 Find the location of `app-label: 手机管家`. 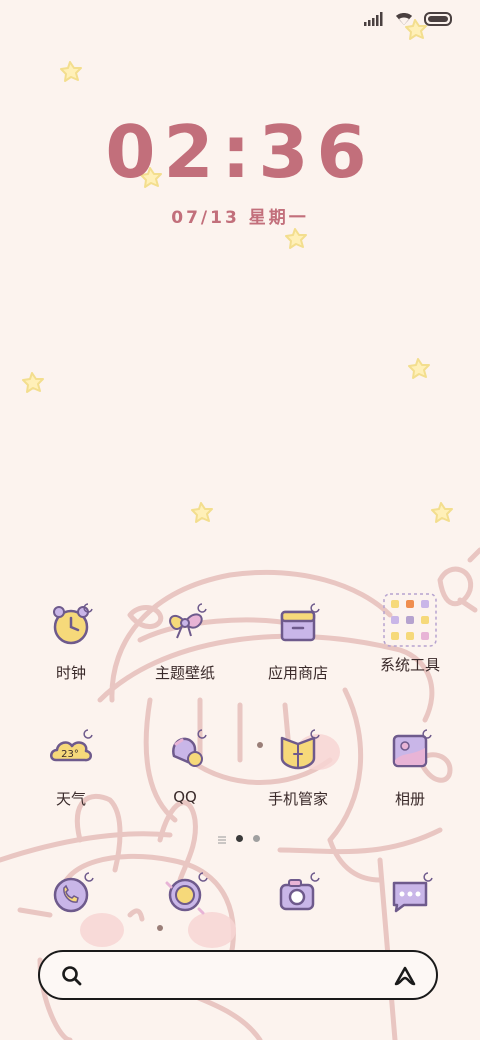

app-label: 手机管家 is located at coordinates (297, 799).